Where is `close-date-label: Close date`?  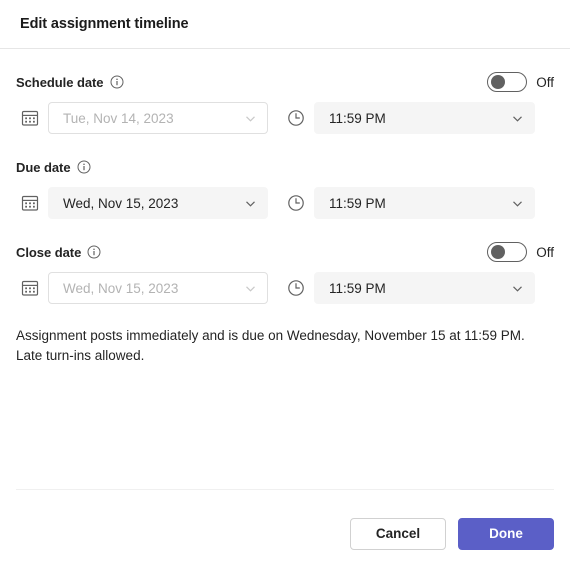
close-date-label: Close date is located at coordinates (49, 252).